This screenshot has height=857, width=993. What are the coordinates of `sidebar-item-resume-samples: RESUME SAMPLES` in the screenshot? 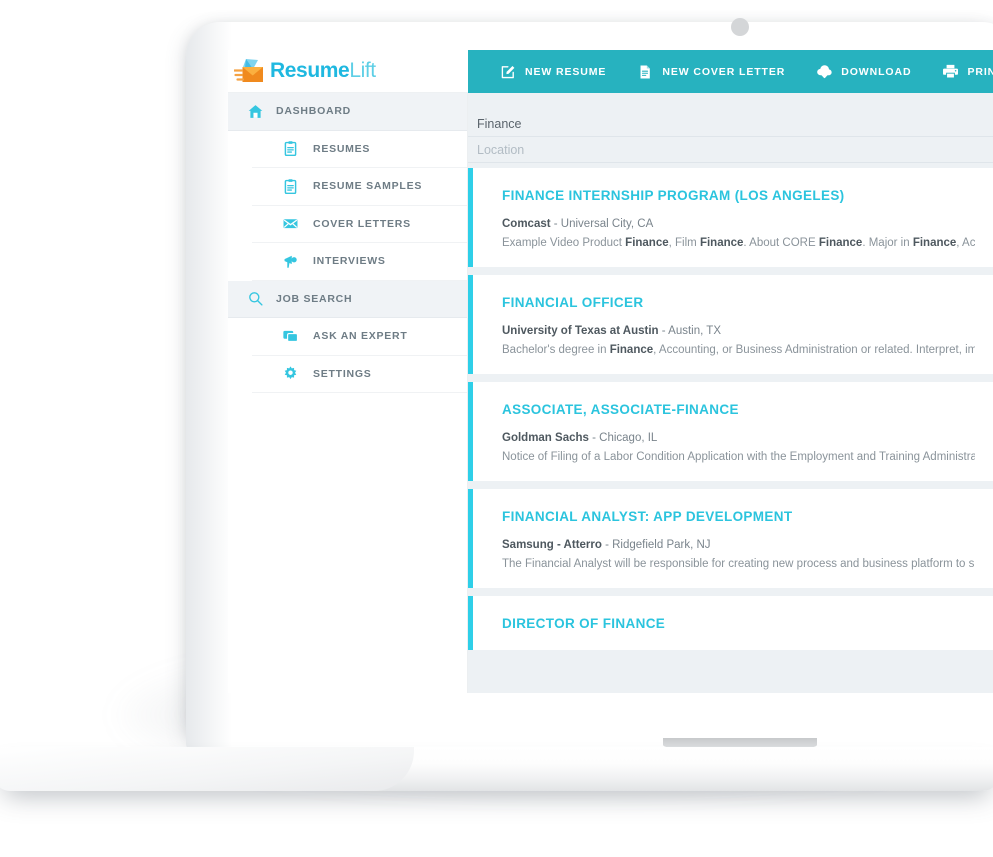 It's located at (359, 187).